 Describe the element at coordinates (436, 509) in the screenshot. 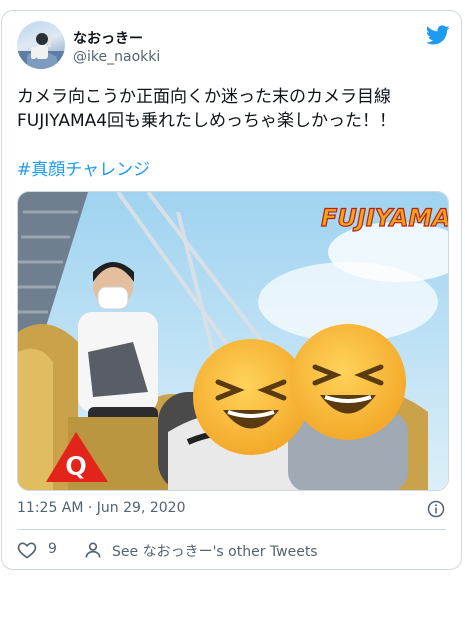

I see `info-icon` at that location.